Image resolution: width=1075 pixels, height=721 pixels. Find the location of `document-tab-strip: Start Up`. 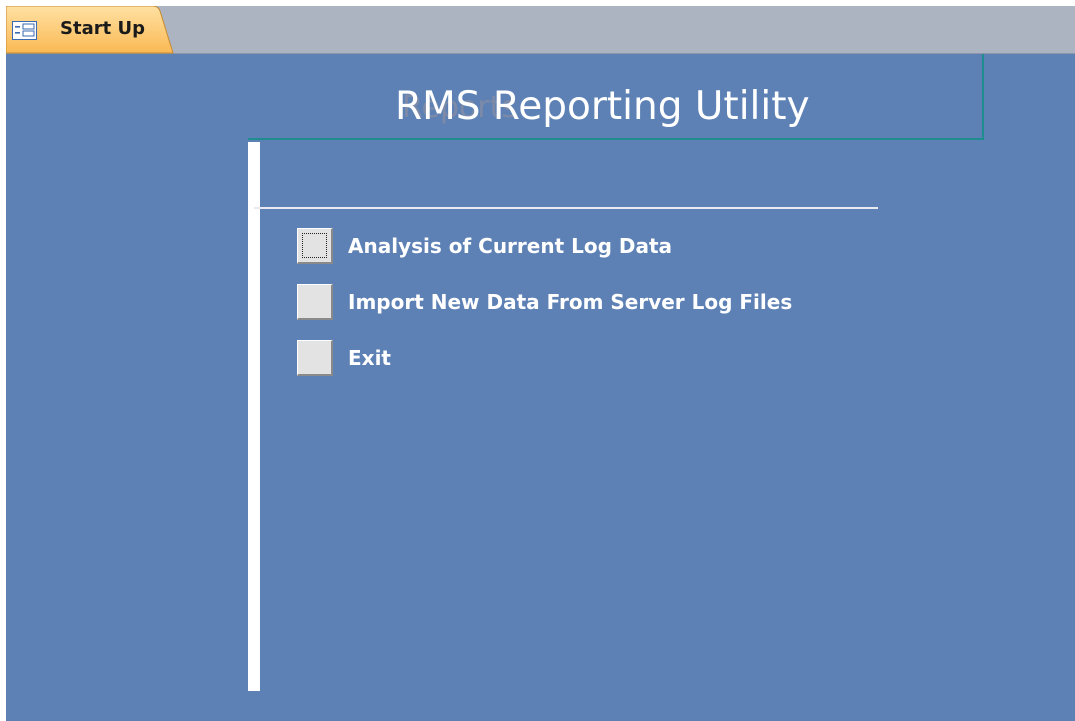

document-tab-strip: Start Up is located at coordinates (540, 30).